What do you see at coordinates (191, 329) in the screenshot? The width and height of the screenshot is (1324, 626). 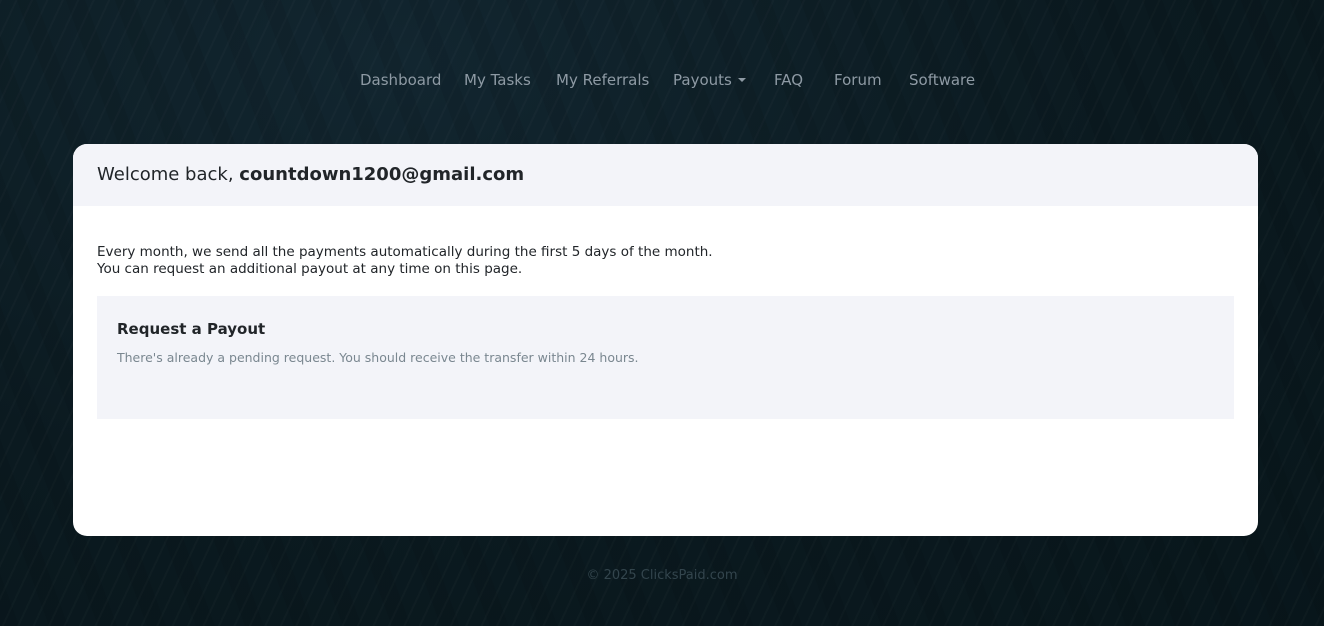 I see `request-payout-title: Request a Payout` at bounding box center [191, 329].